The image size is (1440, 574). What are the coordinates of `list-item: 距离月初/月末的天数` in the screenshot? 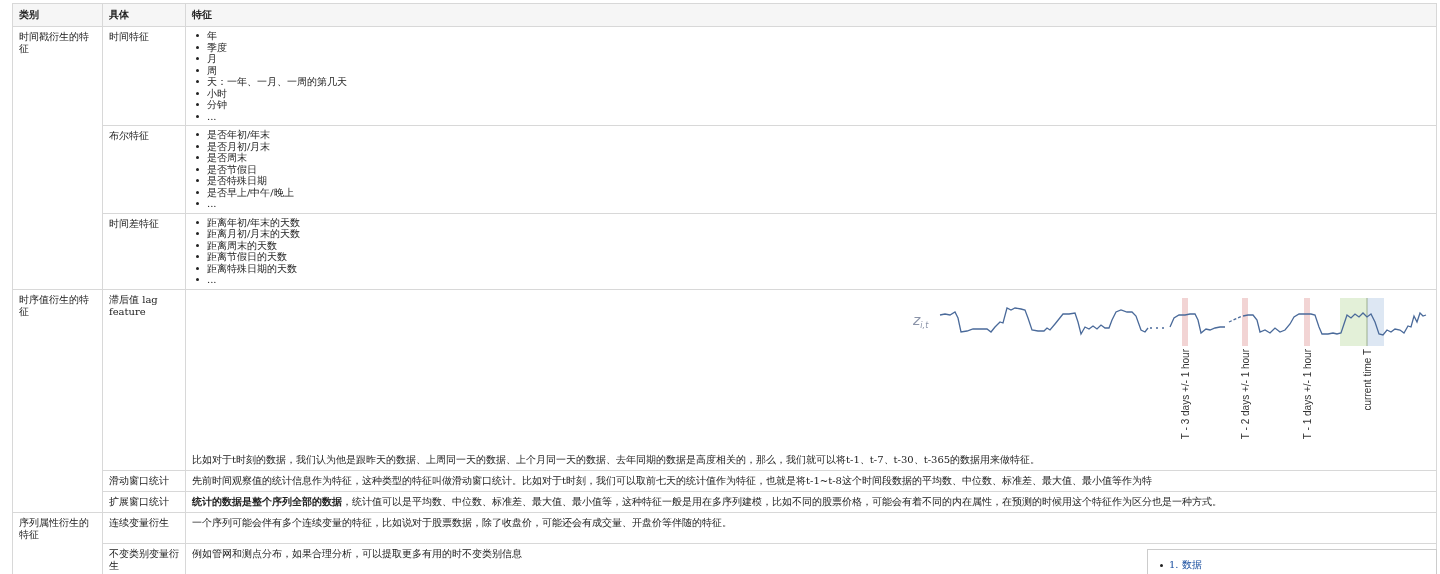 It's located at (254, 234).